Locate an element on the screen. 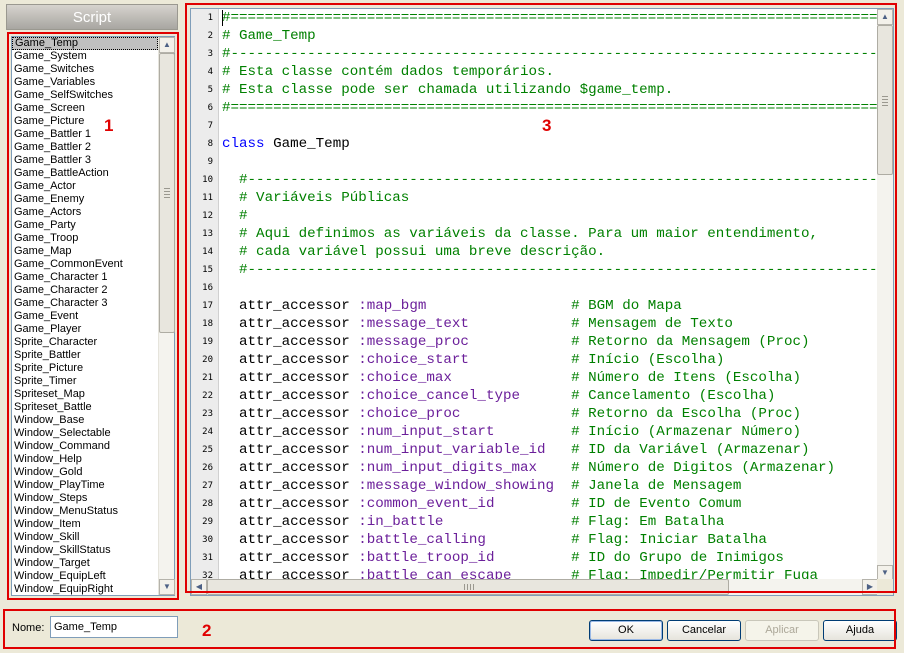 This screenshot has width=904, height=653. script-list-item: Spriteset_Map is located at coordinates (85, 394).